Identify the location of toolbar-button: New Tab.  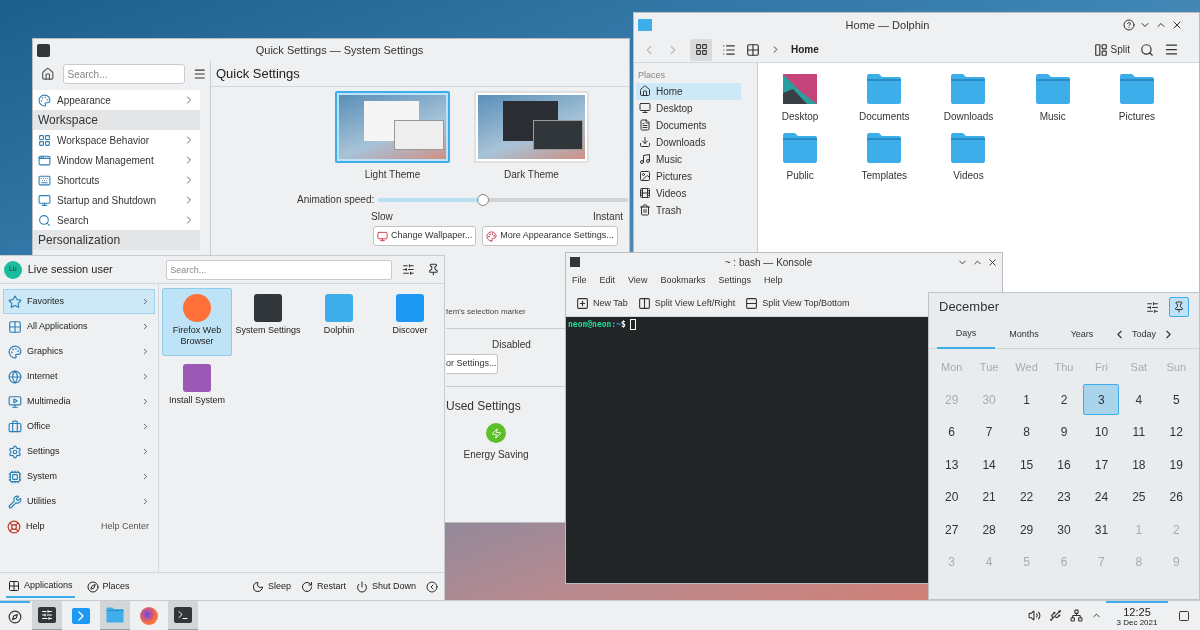
(602, 303).